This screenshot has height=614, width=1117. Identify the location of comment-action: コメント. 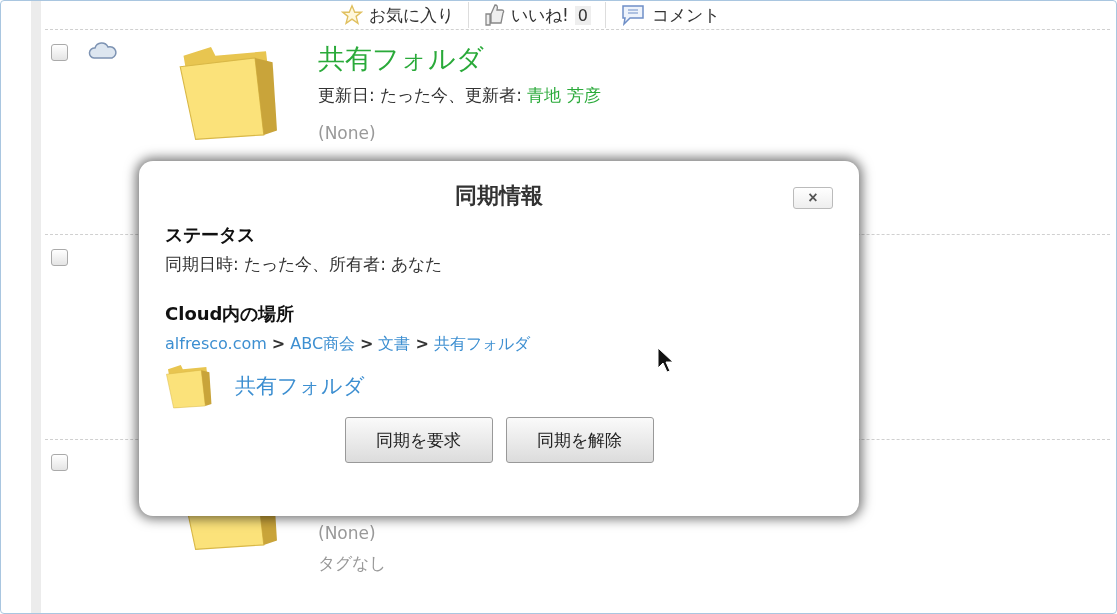
(677, 15).